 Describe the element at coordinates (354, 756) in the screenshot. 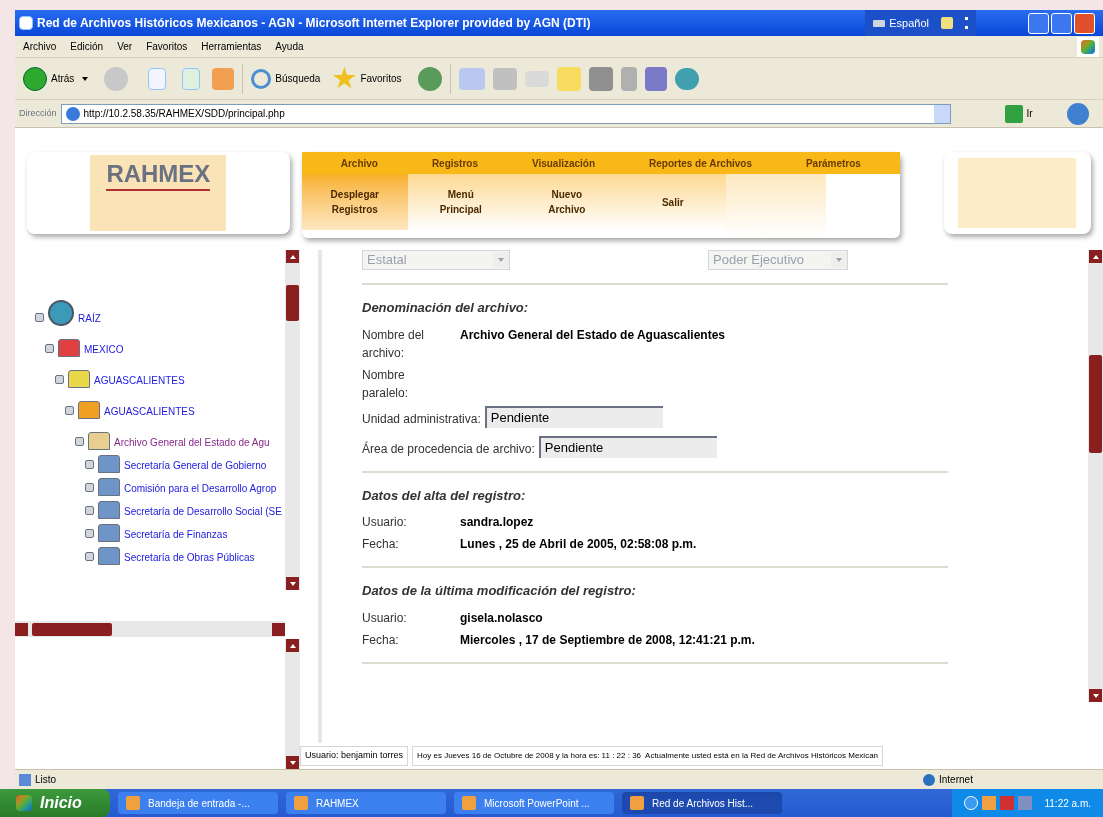

I see `page-status-user: Usuario: benjamin torres` at that location.